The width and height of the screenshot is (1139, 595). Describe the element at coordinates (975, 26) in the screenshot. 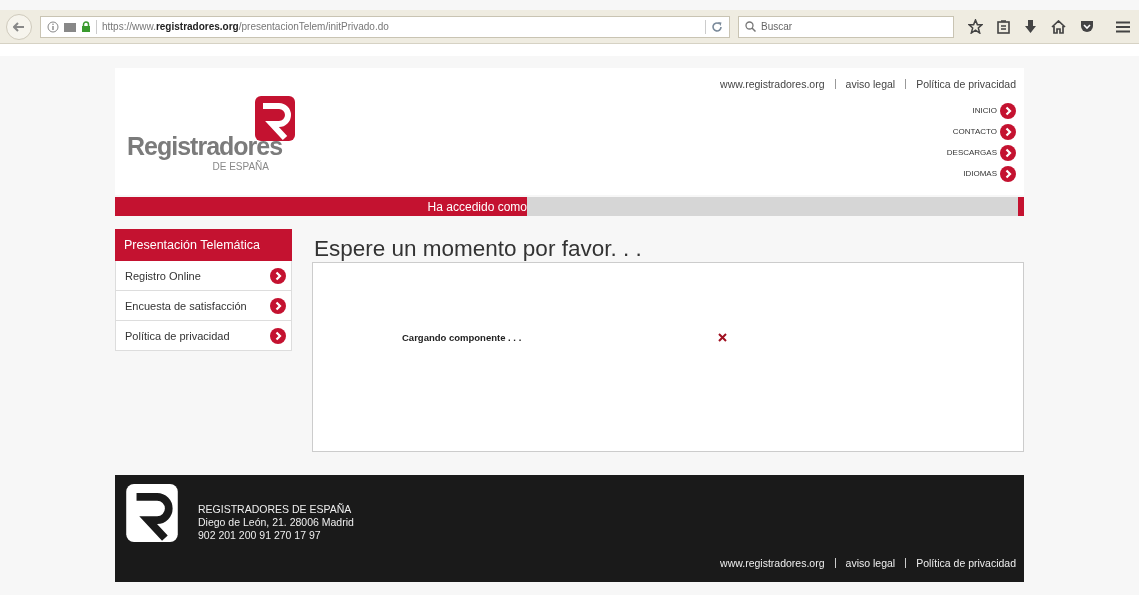

I see `star-icon` at that location.